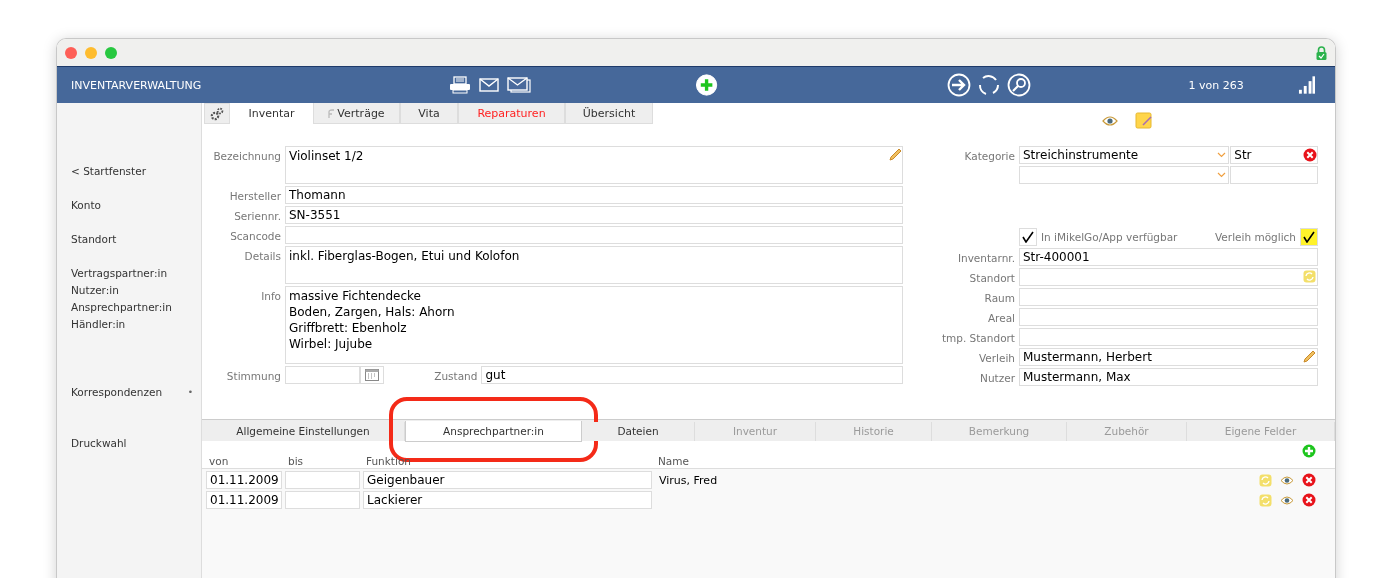 The height and width of the screenshot is (578, 1392). What do you see at coordinates (117, 391) in the screenshot?
I see `sidebar-link: Korrespondenzen` at bounding box center [117, 391].